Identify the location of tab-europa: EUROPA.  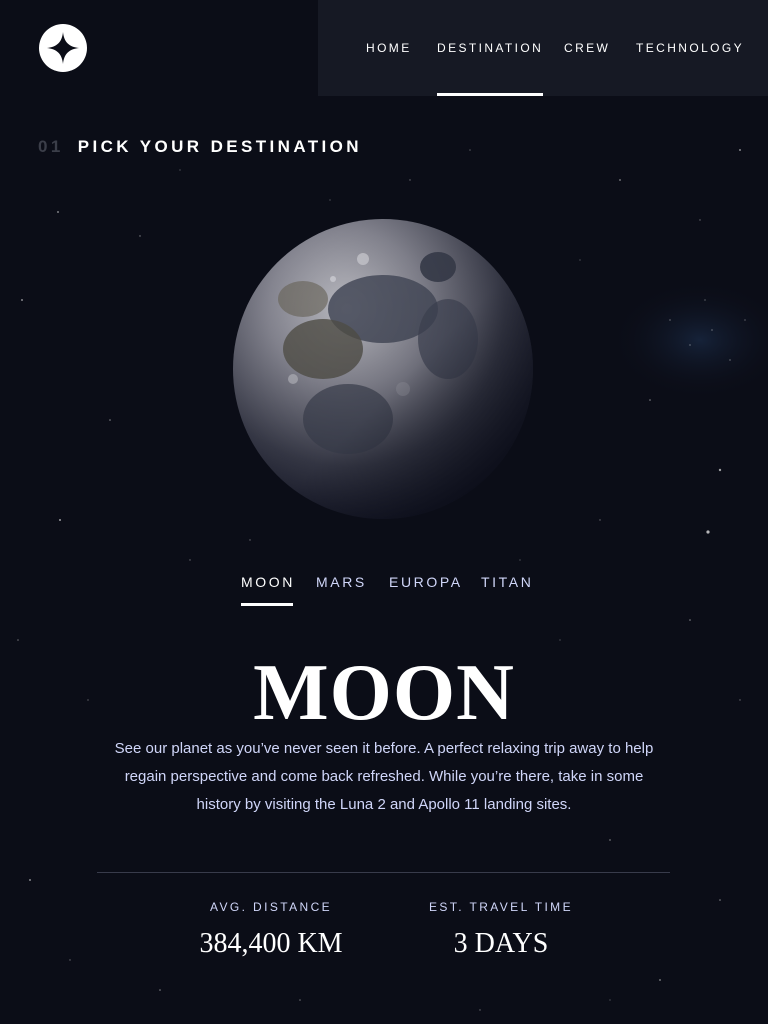
(426, 590).